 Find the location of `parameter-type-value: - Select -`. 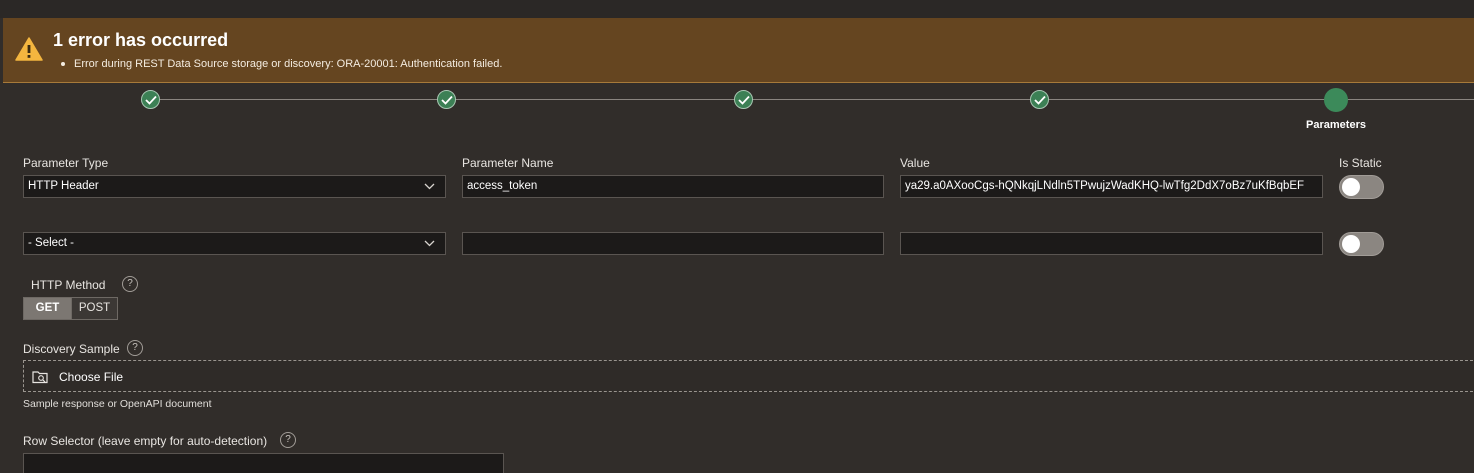

parameter-type-value: - Select - is located at coordinates (51, 243).